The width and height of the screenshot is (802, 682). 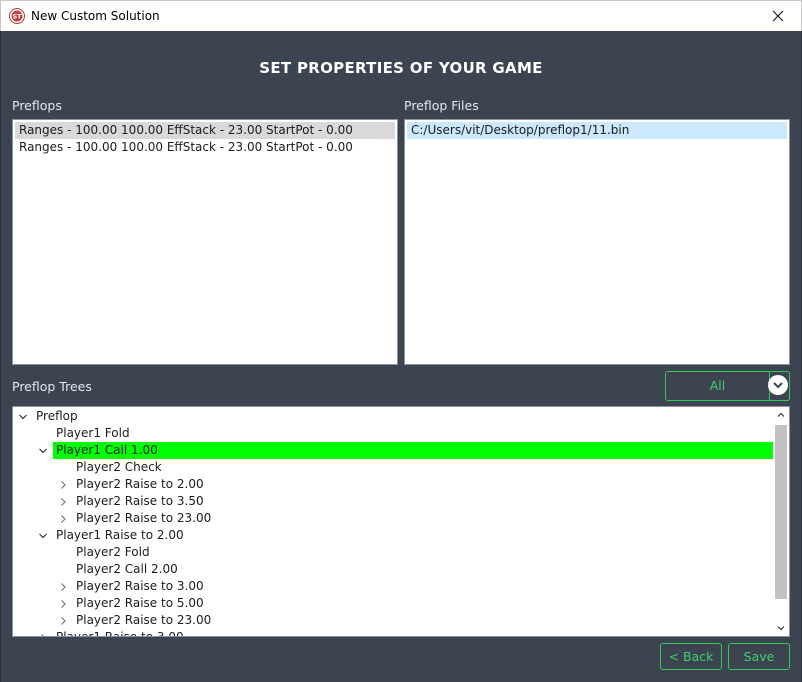 What do you see at coordinates (140, 484) in the screenshot?
I see `tree-node-label: Player2 Raise to 2.00` at bounding box center [140, 484].